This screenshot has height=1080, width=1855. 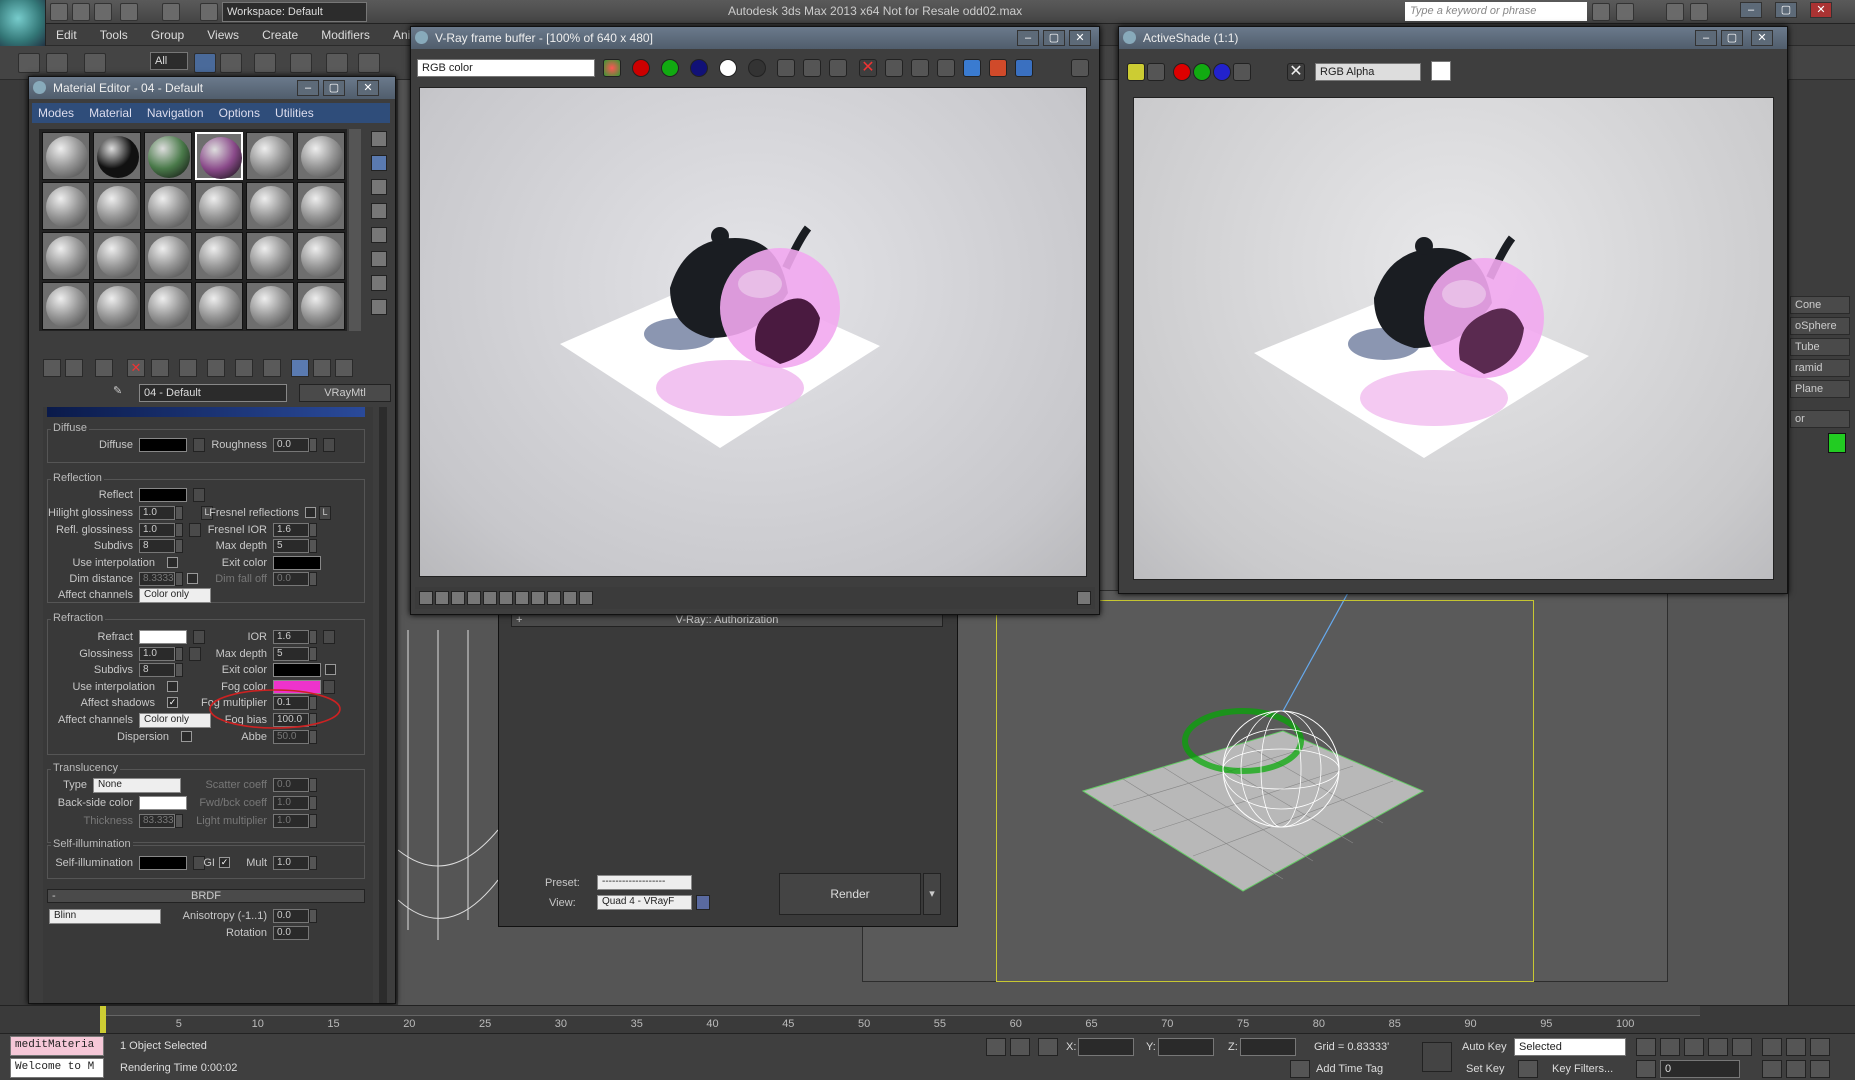 What do you see at coordinates (209, 12) in the screenshot?
I see `project-folder-icon` at bounding box center [209, 12].